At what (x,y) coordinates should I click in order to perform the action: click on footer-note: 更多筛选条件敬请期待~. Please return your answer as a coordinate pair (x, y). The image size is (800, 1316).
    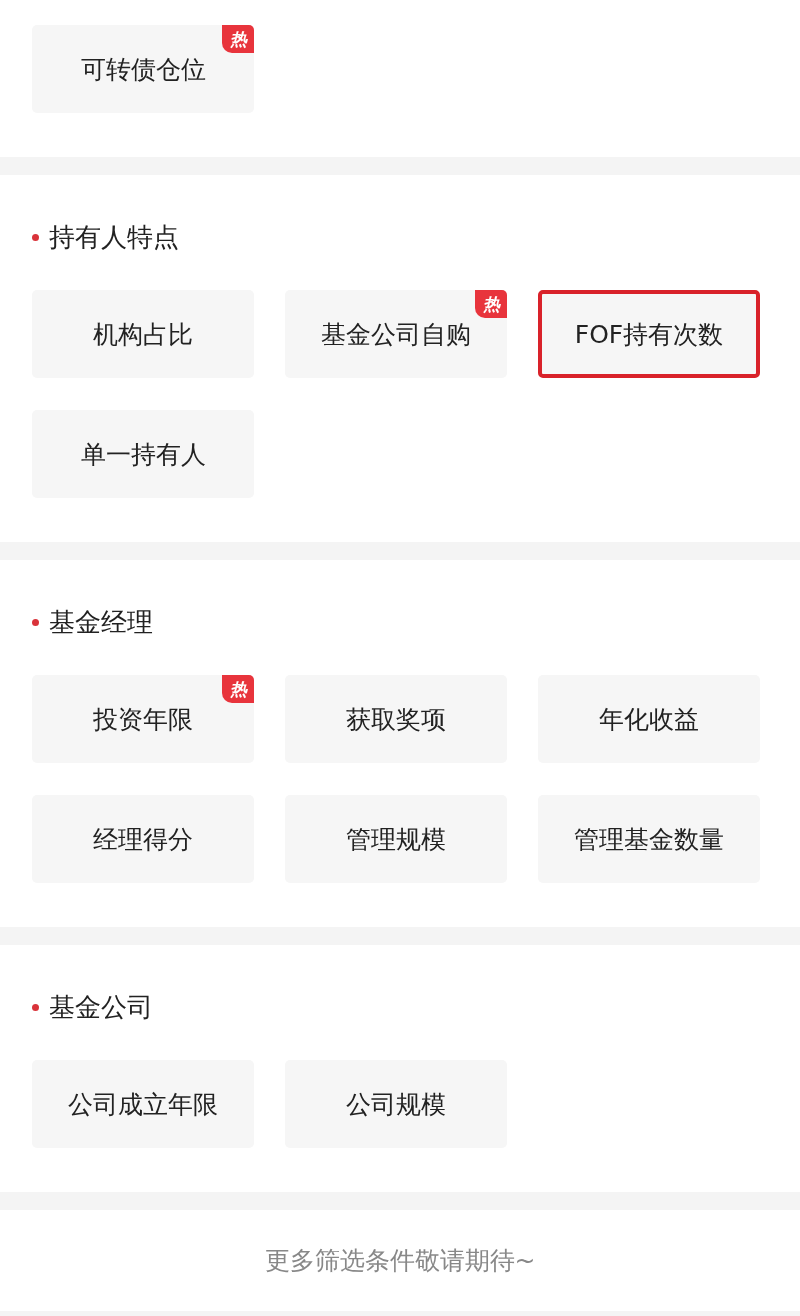
    Looking at the image, I should click on (400, 1261).